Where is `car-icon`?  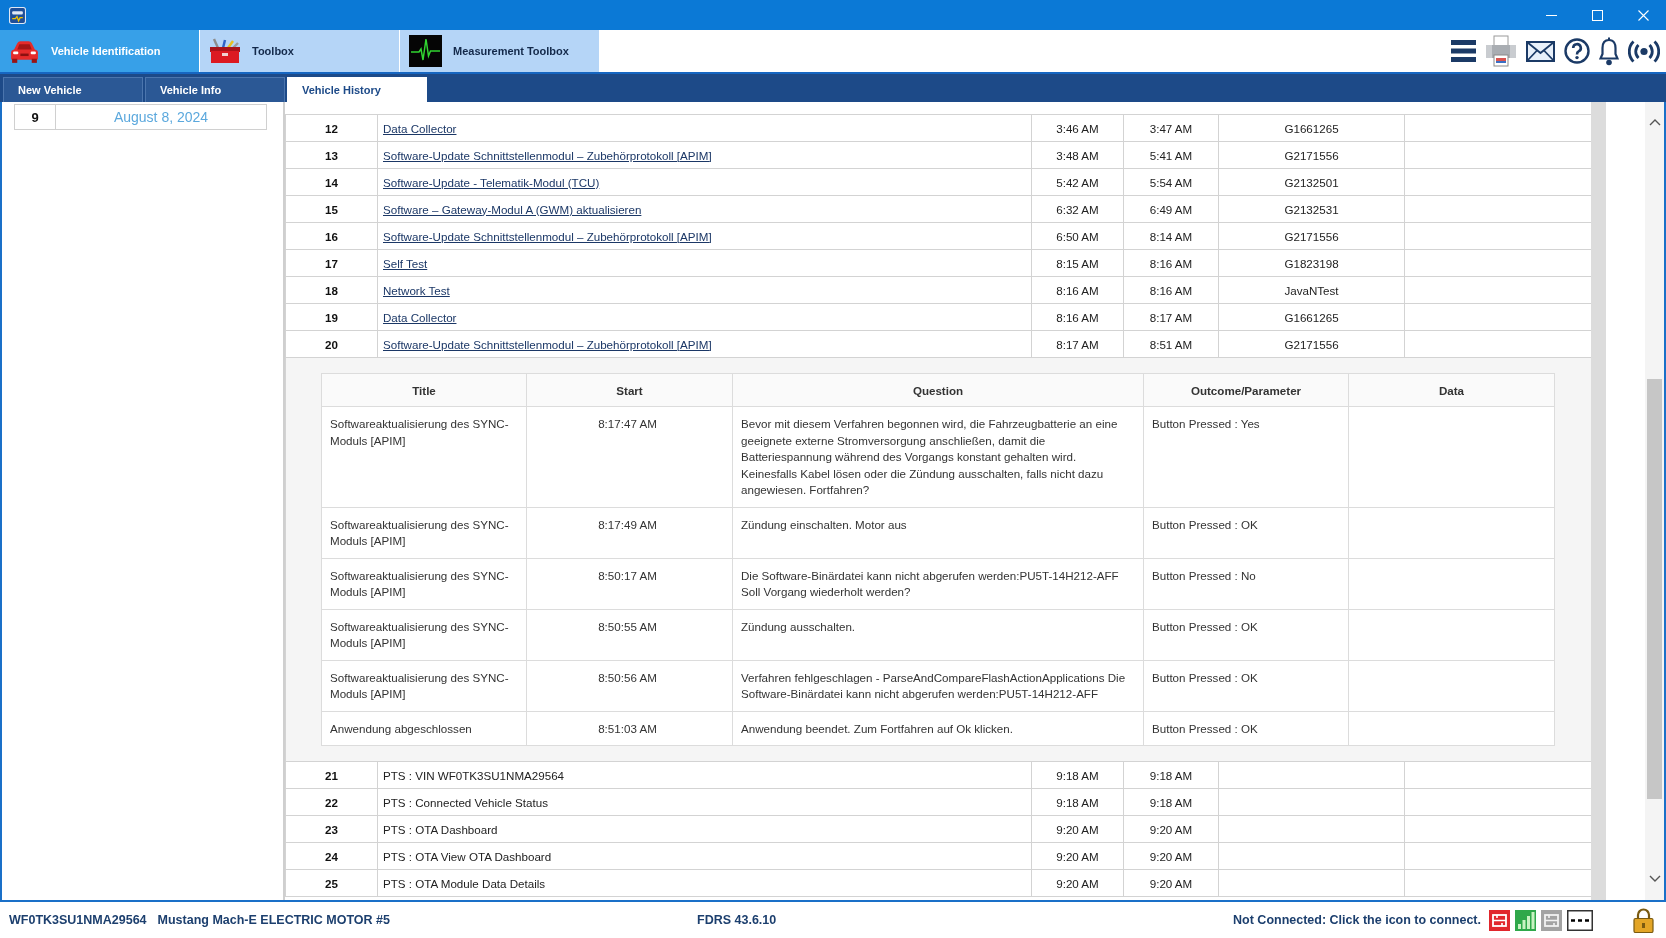 car-icon is located at coordinates (24, 51).